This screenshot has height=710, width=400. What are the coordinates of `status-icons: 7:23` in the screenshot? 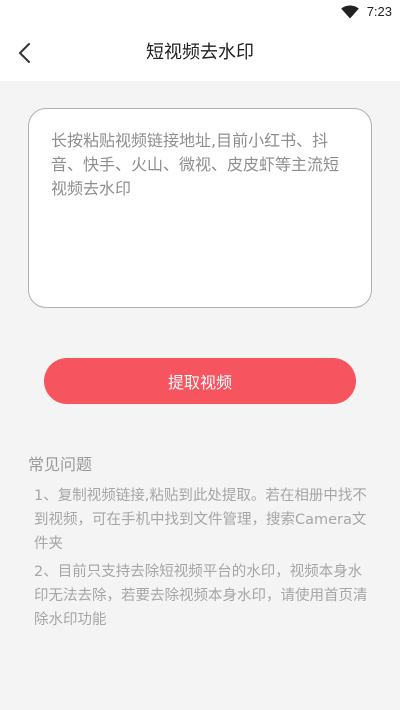 It's located at (366, 12).